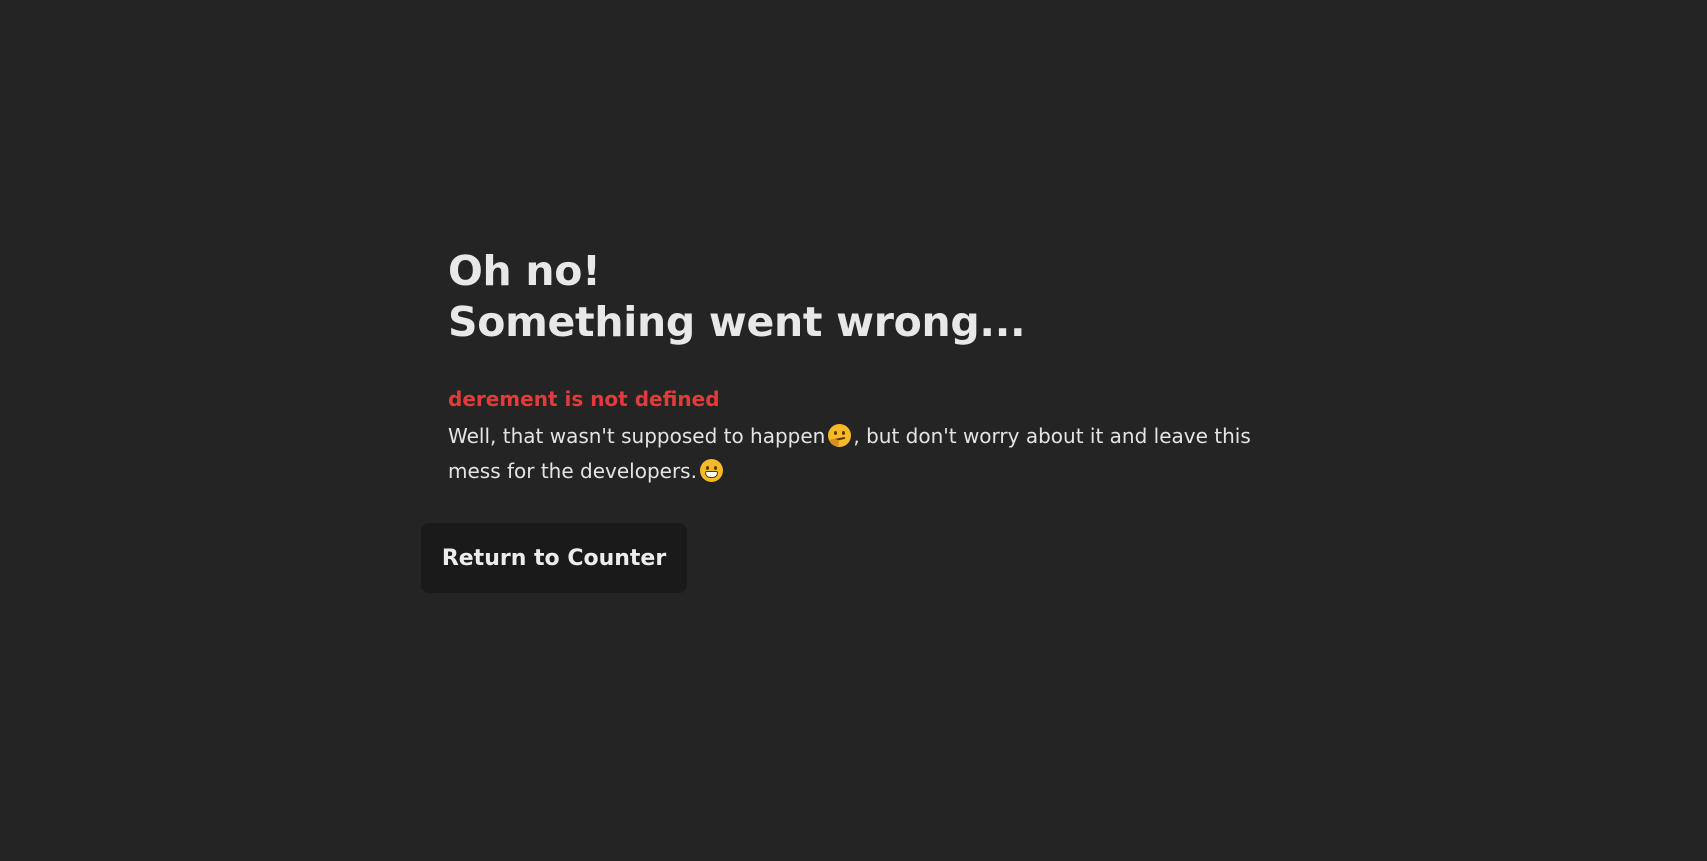 The width and height of the screenshot is (1707, 861). Describe the element at coordinates (584, 399) in the screenshot. I see `error-message: derement is not defined` at that location.